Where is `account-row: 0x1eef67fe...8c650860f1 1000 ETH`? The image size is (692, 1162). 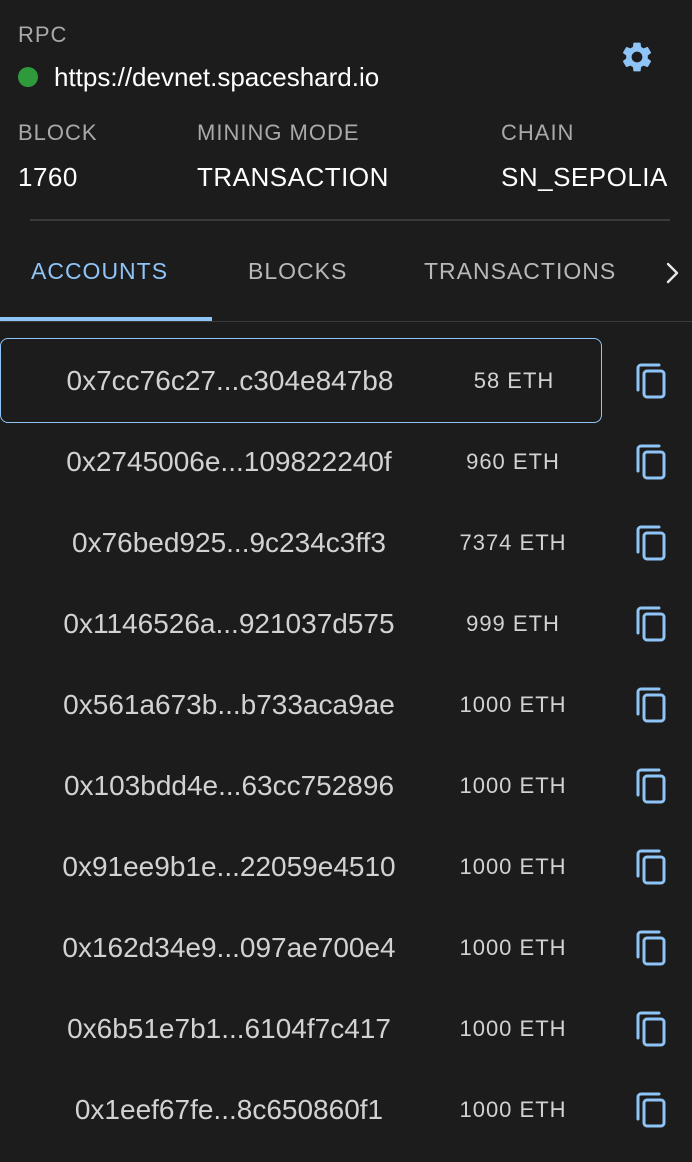
account-row: 0x1eef67fe...8c650860f1 1000 ETH is located at coordinates (346, 1107).